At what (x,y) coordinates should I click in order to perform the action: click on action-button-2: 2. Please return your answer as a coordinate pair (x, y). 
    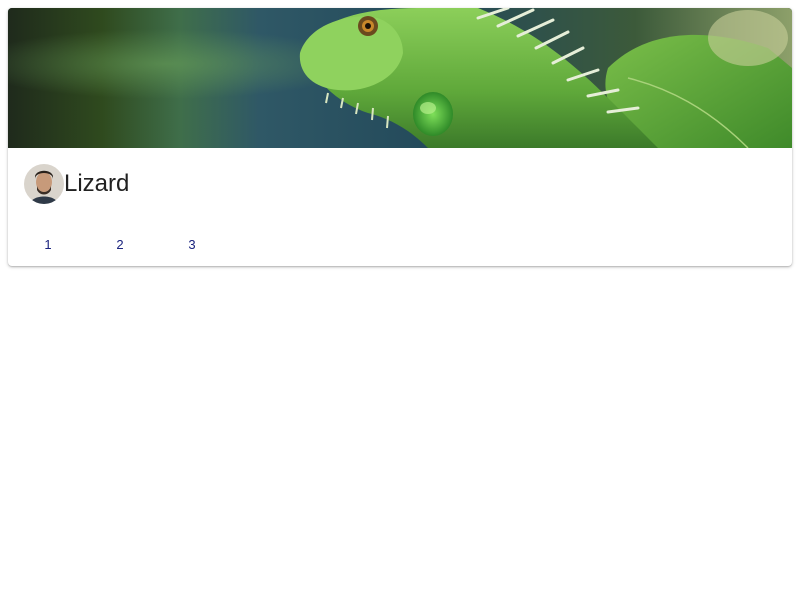
    Looking at the image, I should click on (120, 244).